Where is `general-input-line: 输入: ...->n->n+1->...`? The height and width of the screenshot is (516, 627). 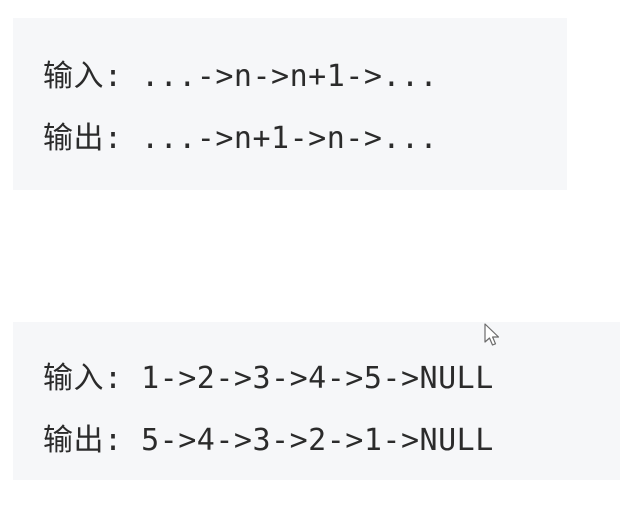 general-input-line: 输入: ...->n->n+1->... is located at coordinates (241, 76).